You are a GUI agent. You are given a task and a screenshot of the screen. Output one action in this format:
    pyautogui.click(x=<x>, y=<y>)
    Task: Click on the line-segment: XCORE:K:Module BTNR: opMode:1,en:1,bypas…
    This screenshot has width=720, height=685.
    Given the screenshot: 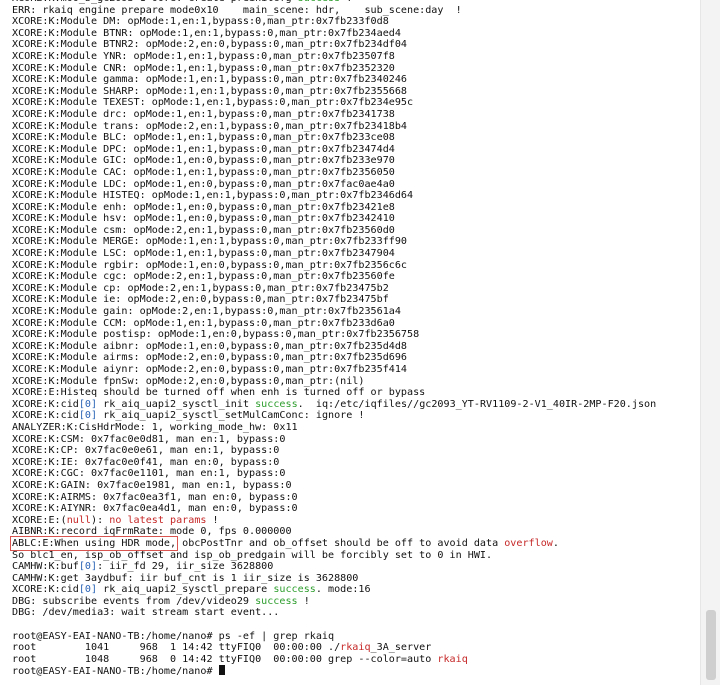 What is the action you would take?
    pyautogui.click(x=206, y=33)
    